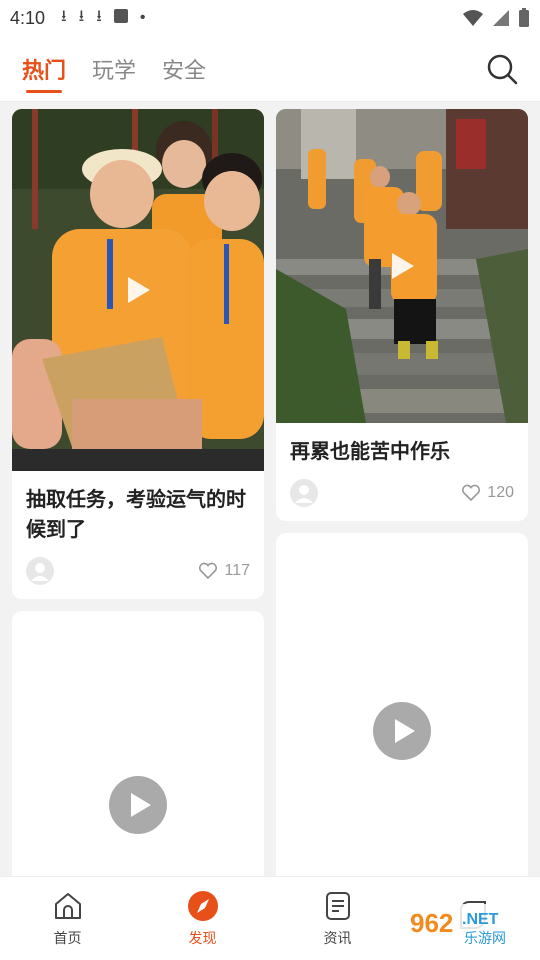 Image resolution: width=540 pixels, height=960 pixels. Describe the element at coordinates (337, 905) in the screenshot. I see `document-icon` at that location.